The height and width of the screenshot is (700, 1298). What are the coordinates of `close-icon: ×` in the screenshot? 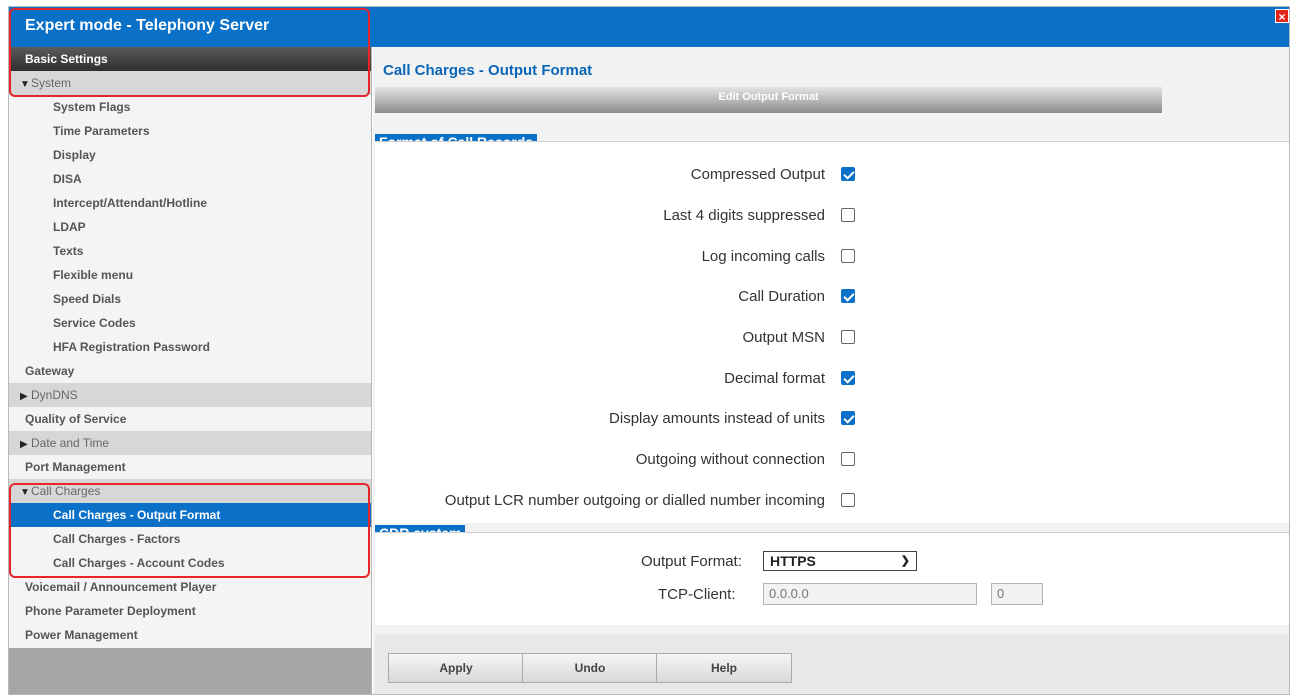 It's located at (1282, 16).